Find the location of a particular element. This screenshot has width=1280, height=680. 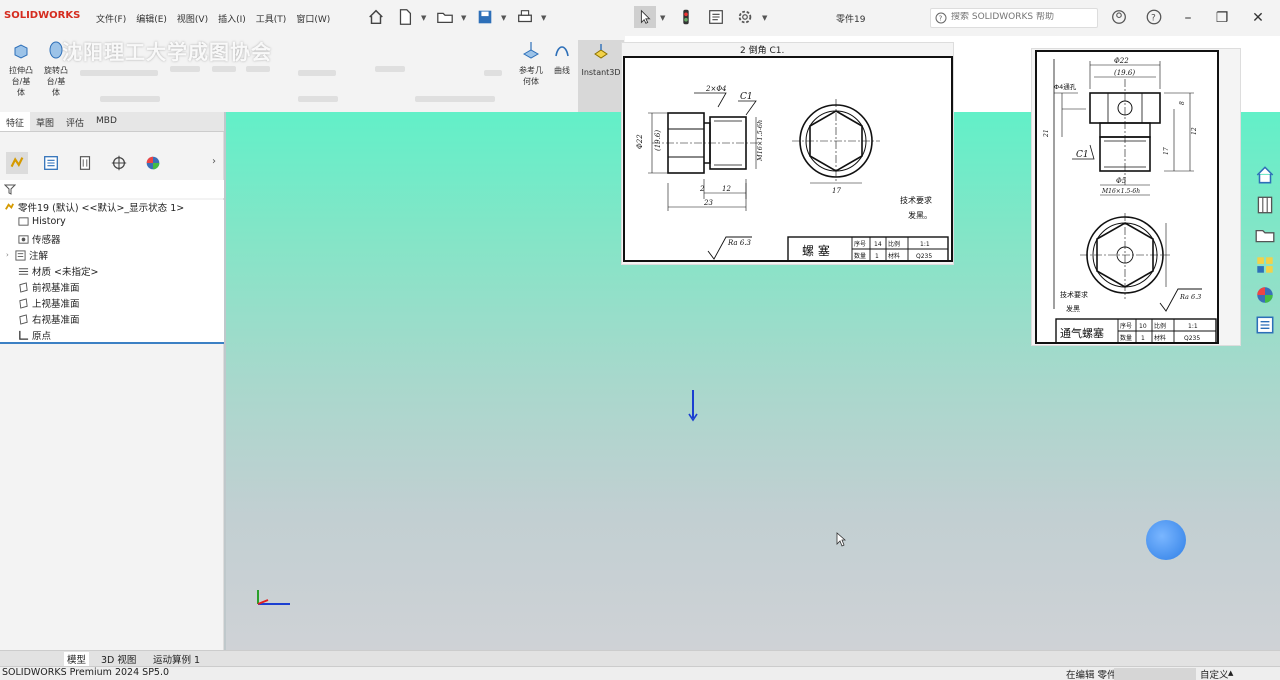

help-search-box: ? is located at coordinates (1014, 18).